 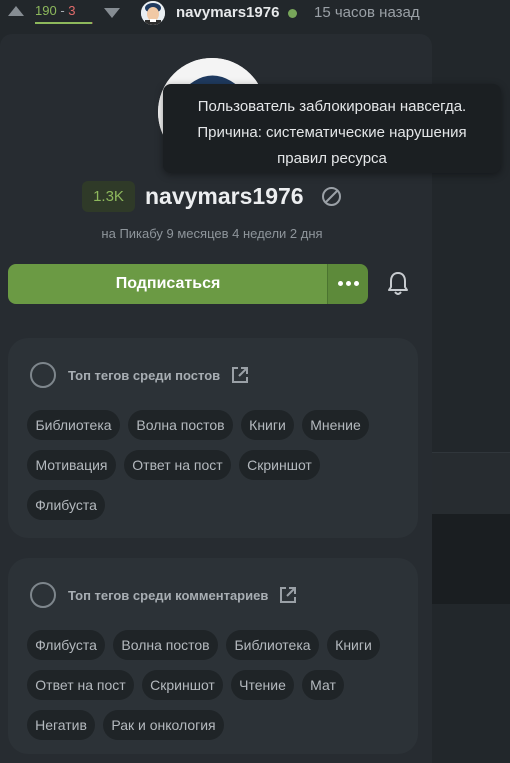 What do you see at coordinates (212, 233) in the screenshot?
I see `member-since: на Пикабу 9 месяцев 4 недели 2 дня` at bounding box center [212, 233].